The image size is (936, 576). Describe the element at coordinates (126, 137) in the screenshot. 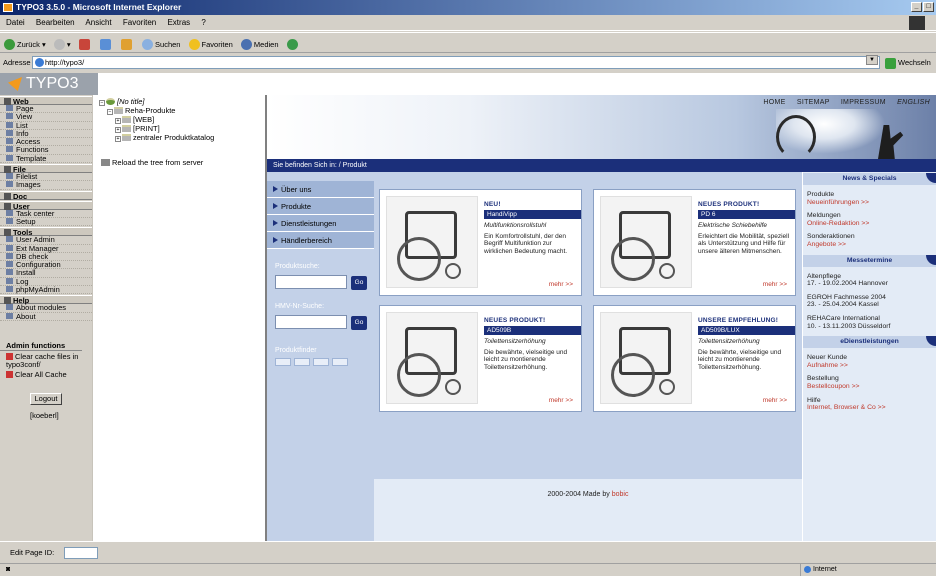

I see `folder-icon` at that location.